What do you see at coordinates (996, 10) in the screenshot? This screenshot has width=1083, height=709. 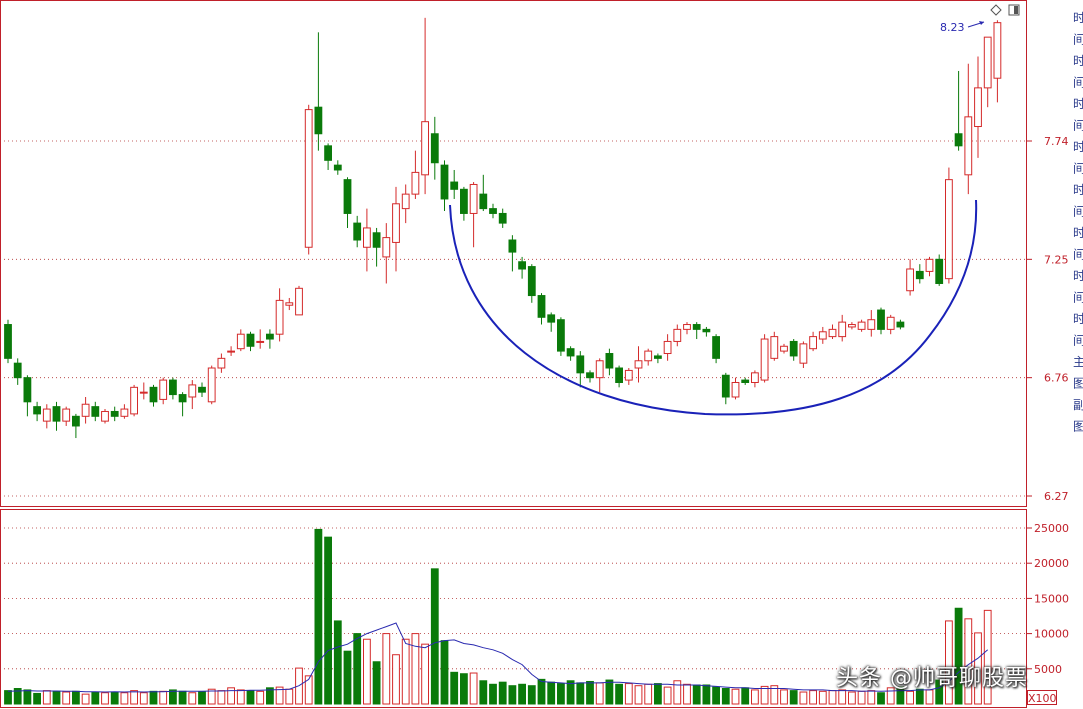 I see `diamond-icon` at bounding box center [996, 10].